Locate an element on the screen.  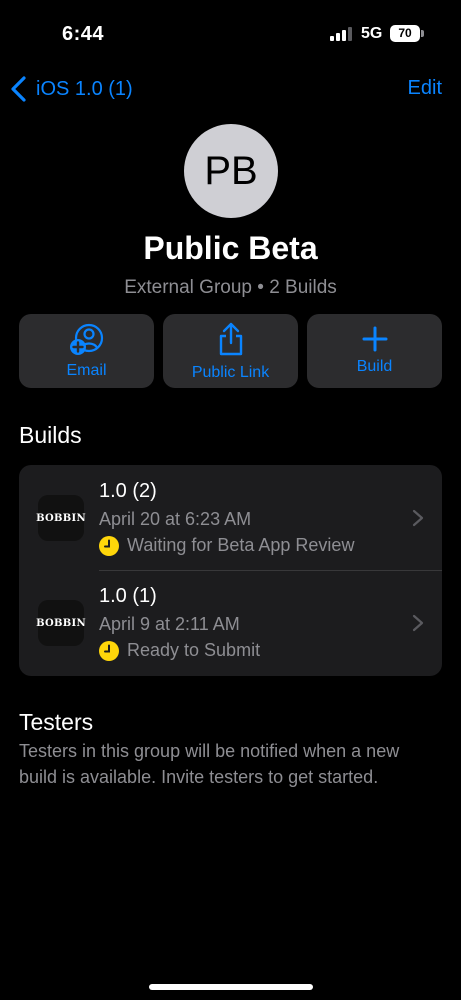
edit-button: Edit is located at coordinates (425, 88).